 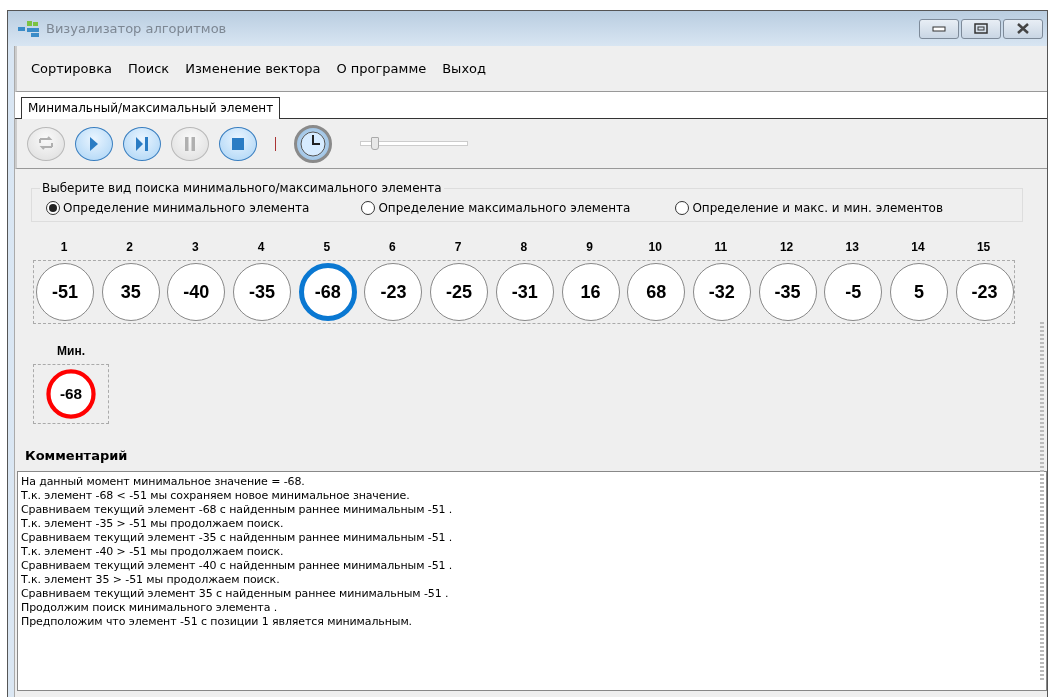 I want to click on play-icon, so click(x=94, y=143).